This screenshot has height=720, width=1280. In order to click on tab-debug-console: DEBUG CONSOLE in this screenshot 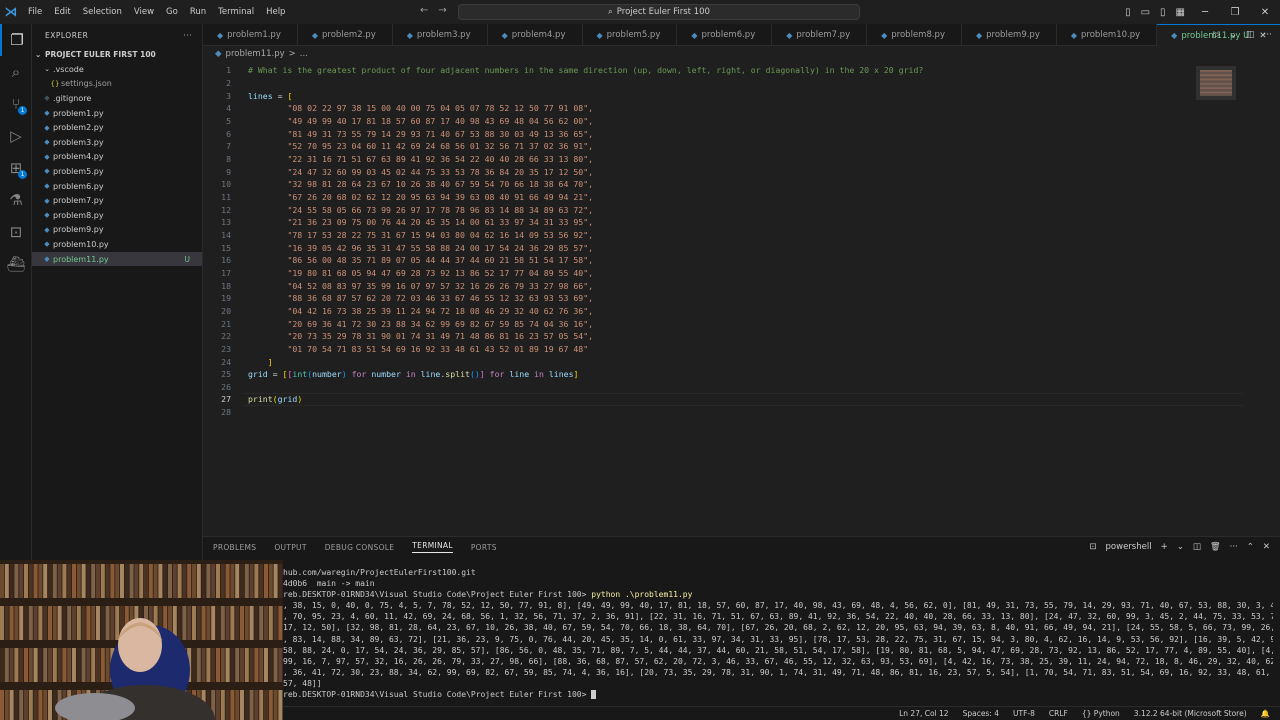, I will do `click(360, 547)`.